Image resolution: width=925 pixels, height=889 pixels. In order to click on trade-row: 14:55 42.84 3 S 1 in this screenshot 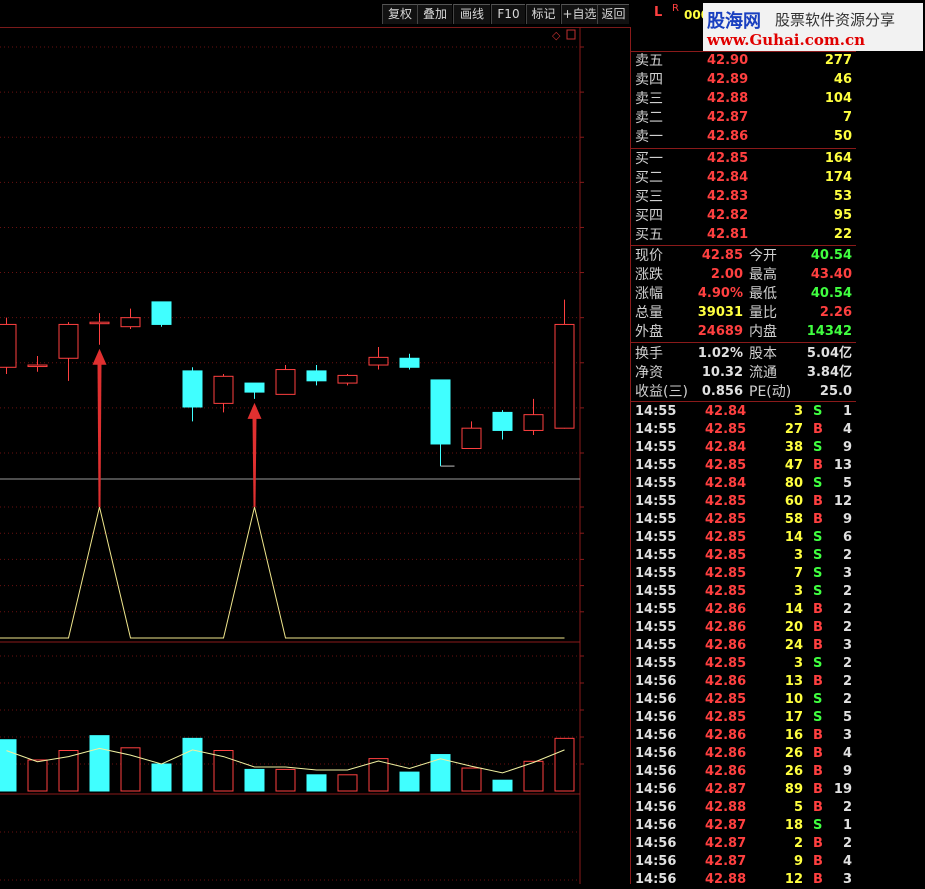, I will do `click(743, 412)`.